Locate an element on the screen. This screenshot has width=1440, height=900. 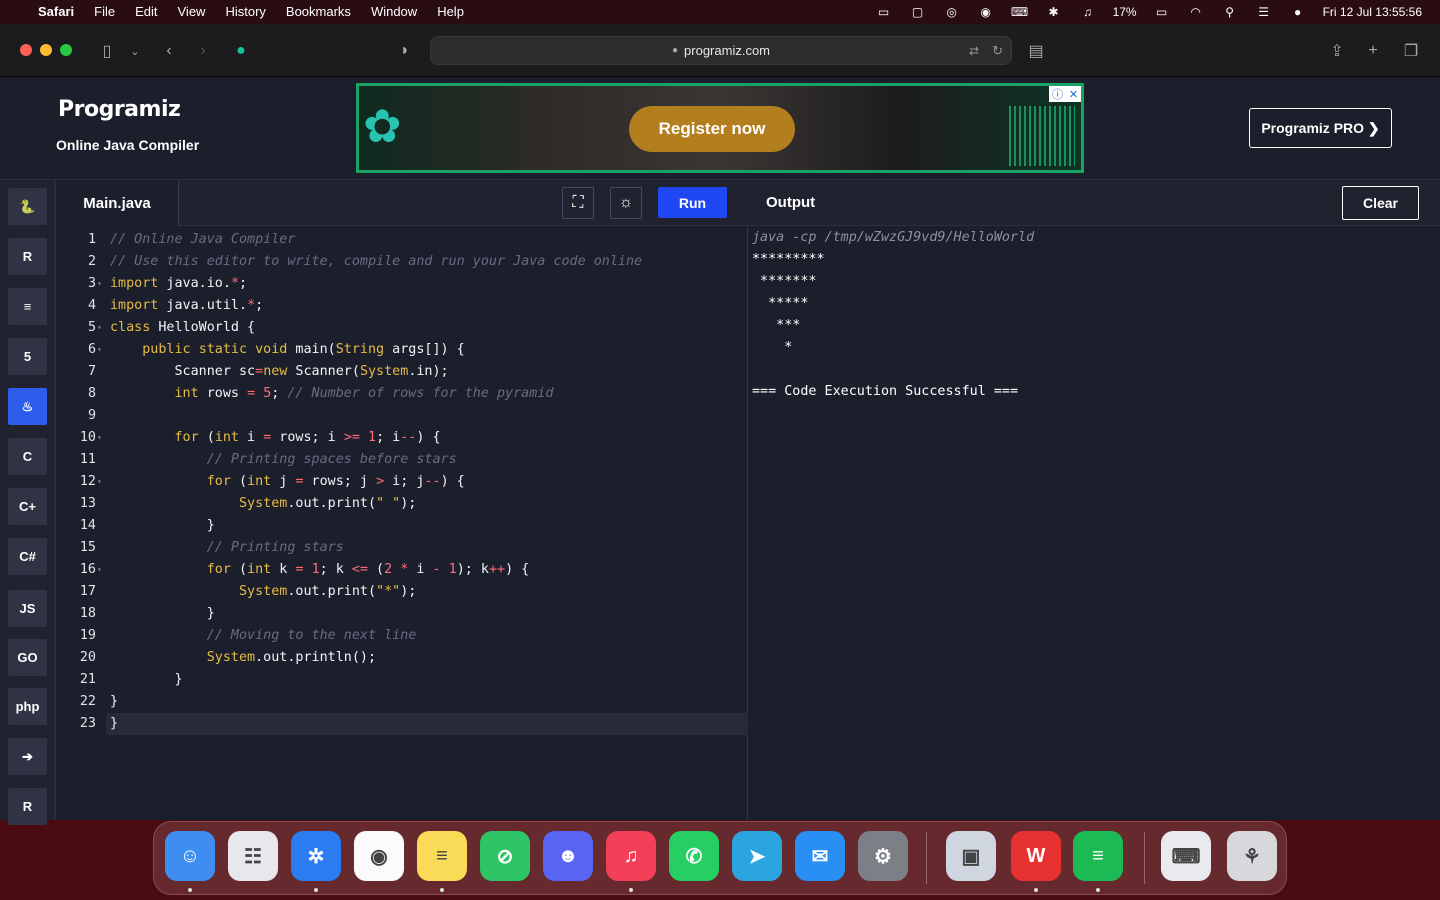
line-number: 23 is located at coordinates (76, 724).